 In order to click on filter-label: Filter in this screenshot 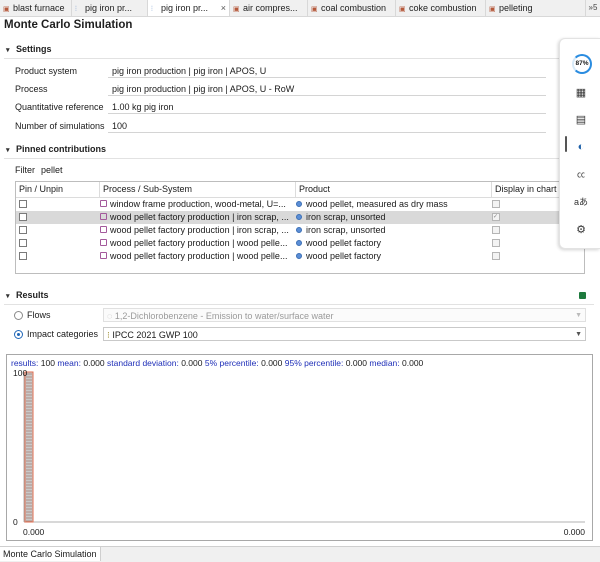, I will do `click(25, 170)`.